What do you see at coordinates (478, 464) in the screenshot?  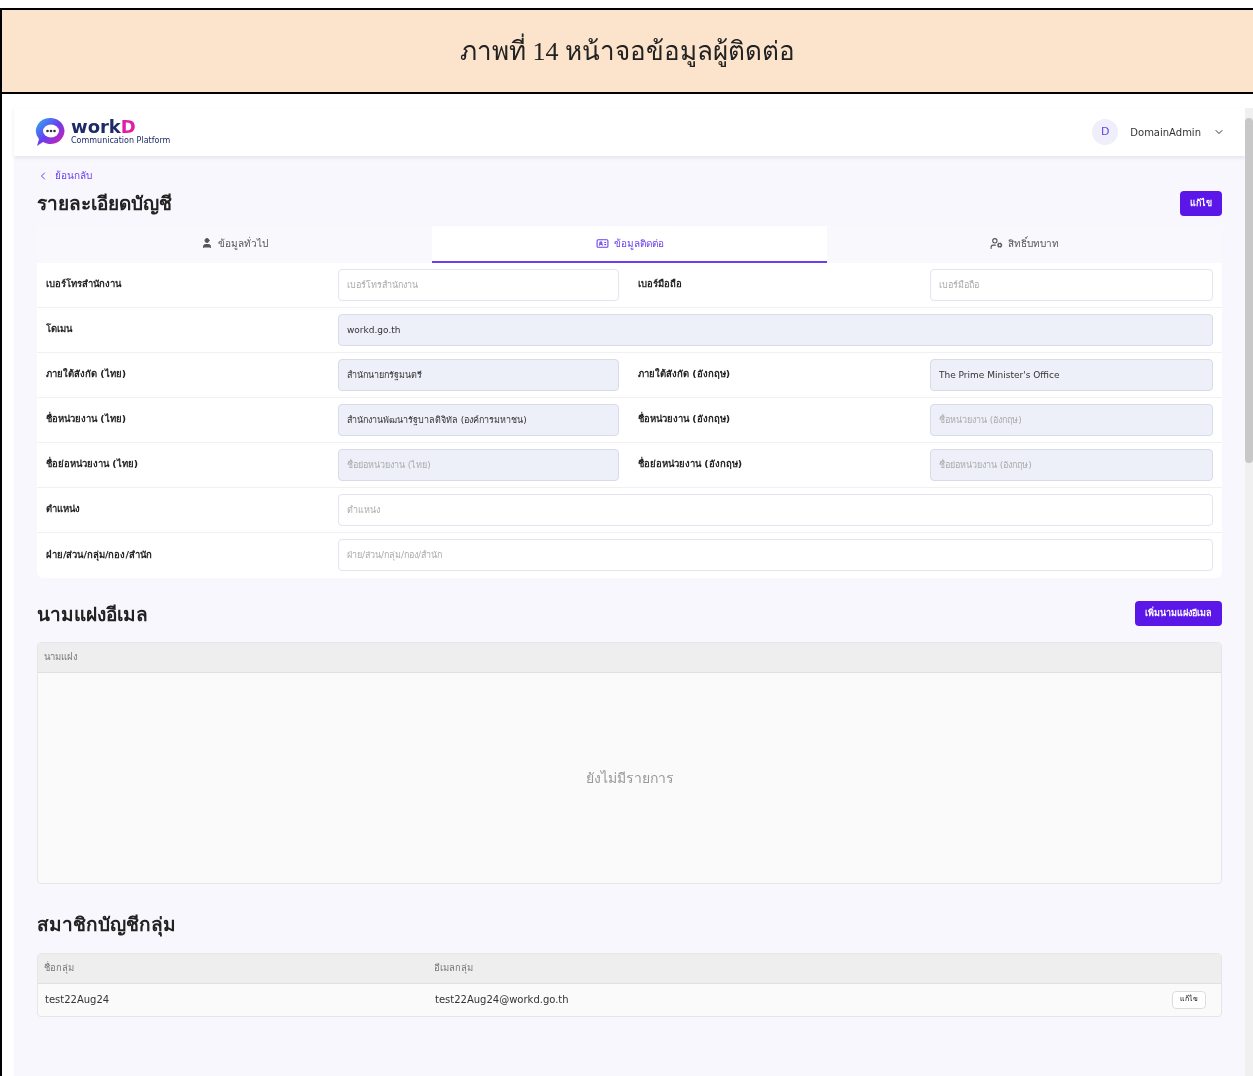 I see `input-field: ชื่อย่อหน่วยงาน (ไทย)` at bounding box center [478, 464].